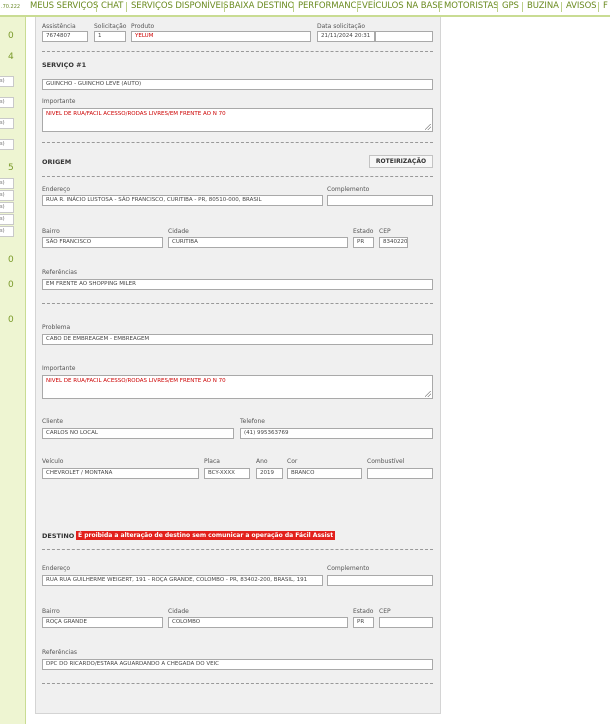 Image resolution: width=610 pixels, height=724 pixels. What do you see at coordinates (258, 242) in the screenshot?
I see `origem-cidade-field: CURITIBA` at bounding box center [258, 242].